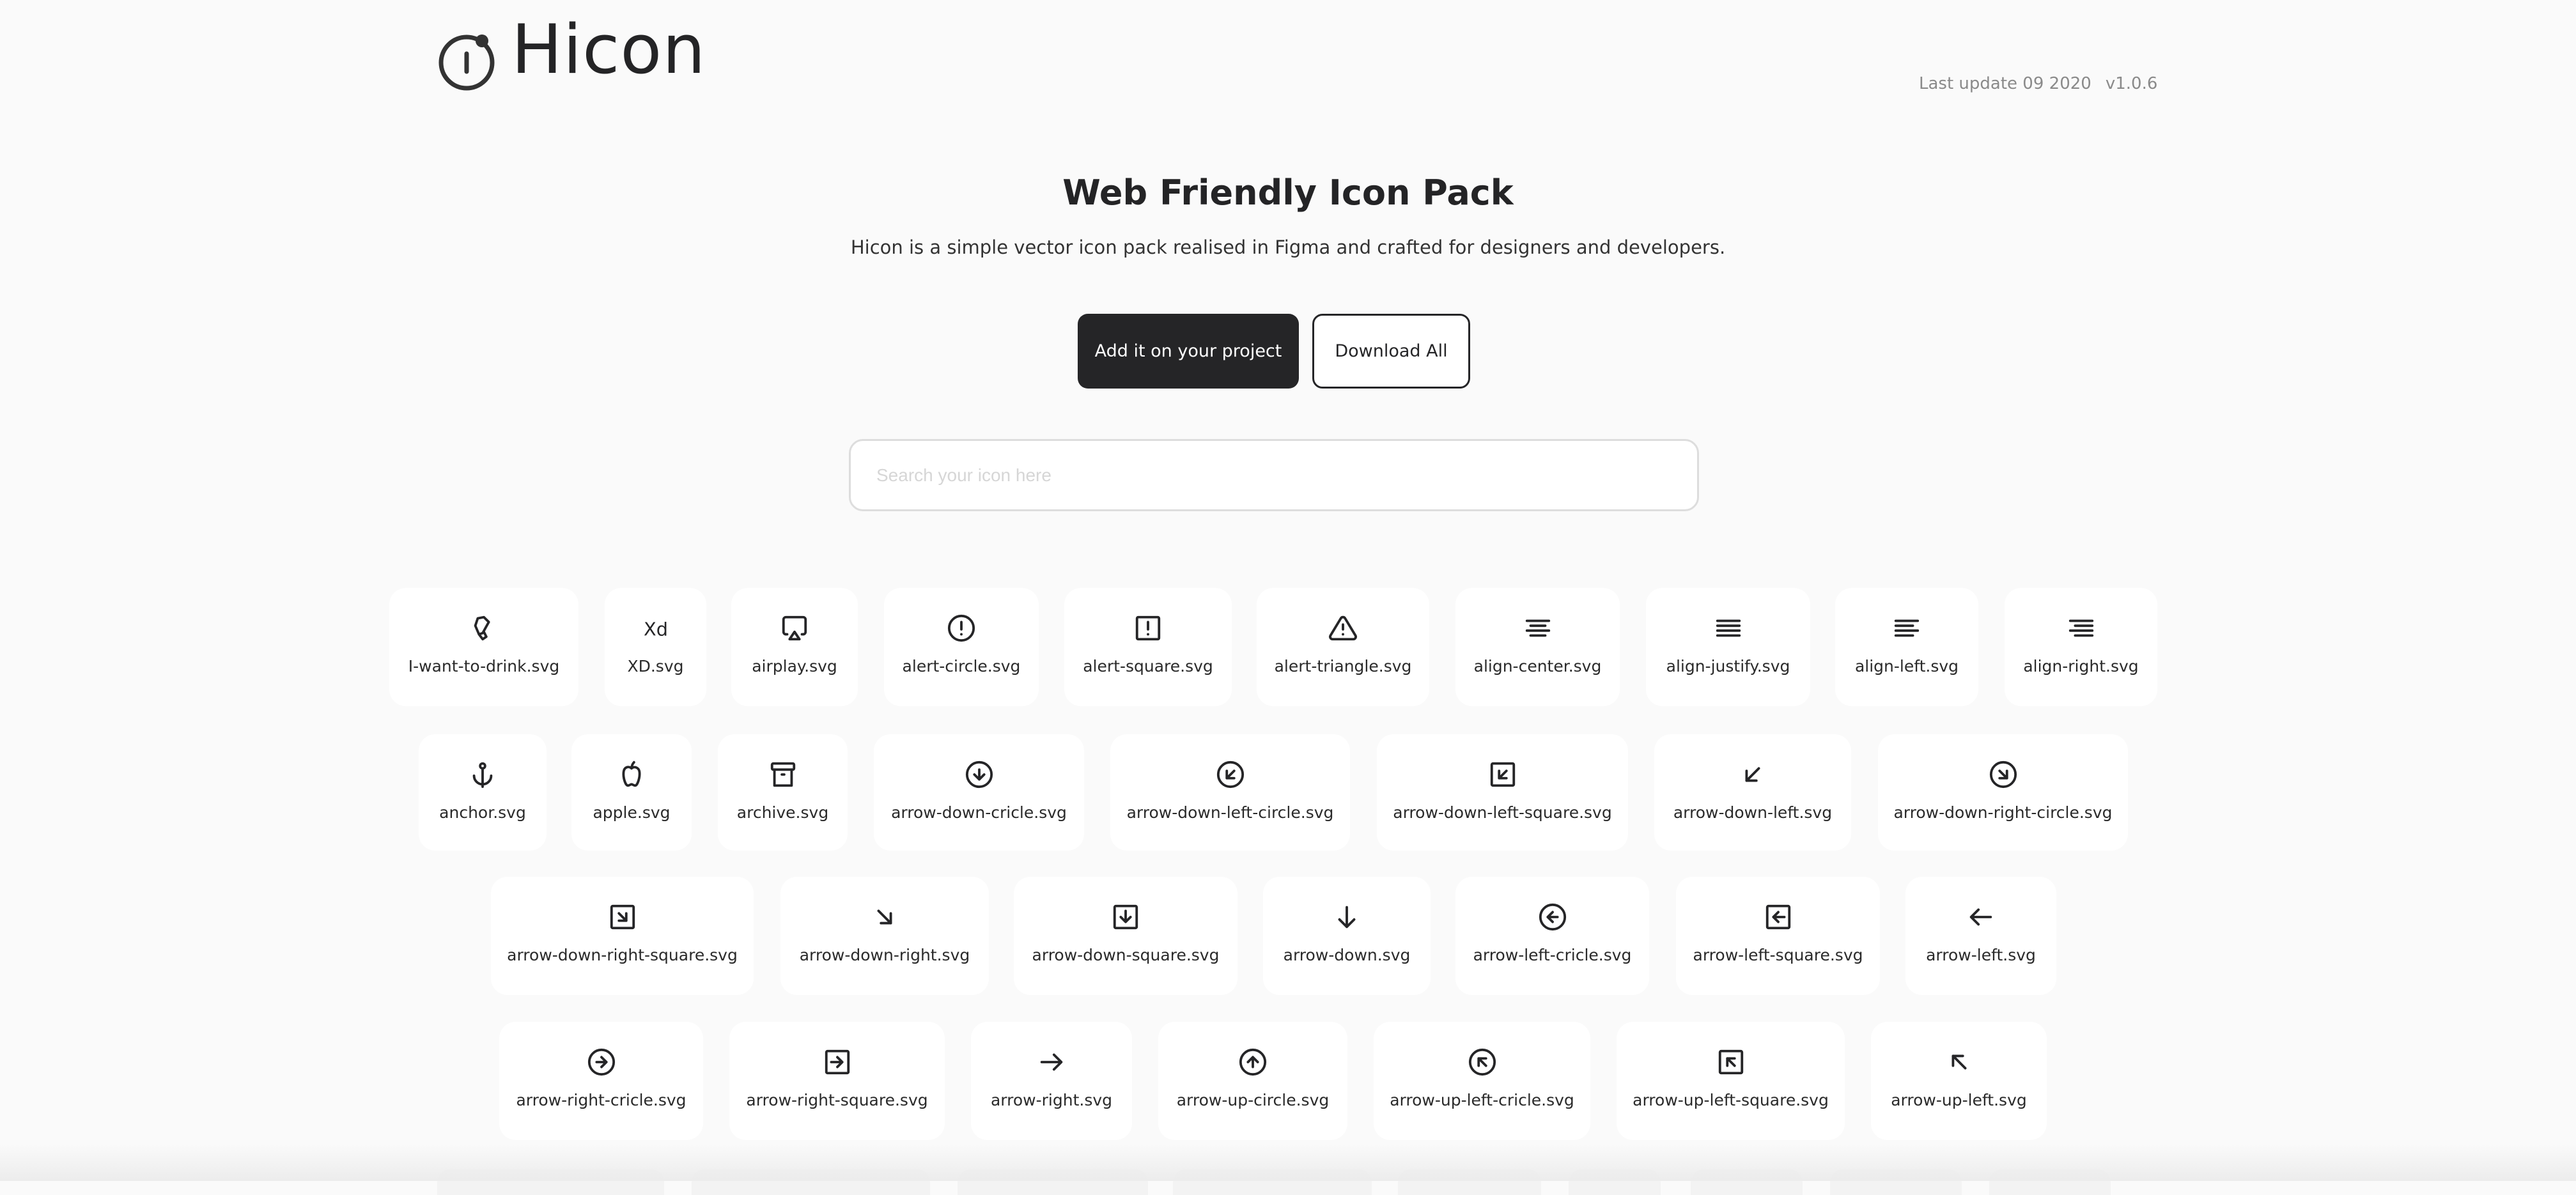  I want to click on icon-card-label: arrow-right.svg, so click(1051, 1100).